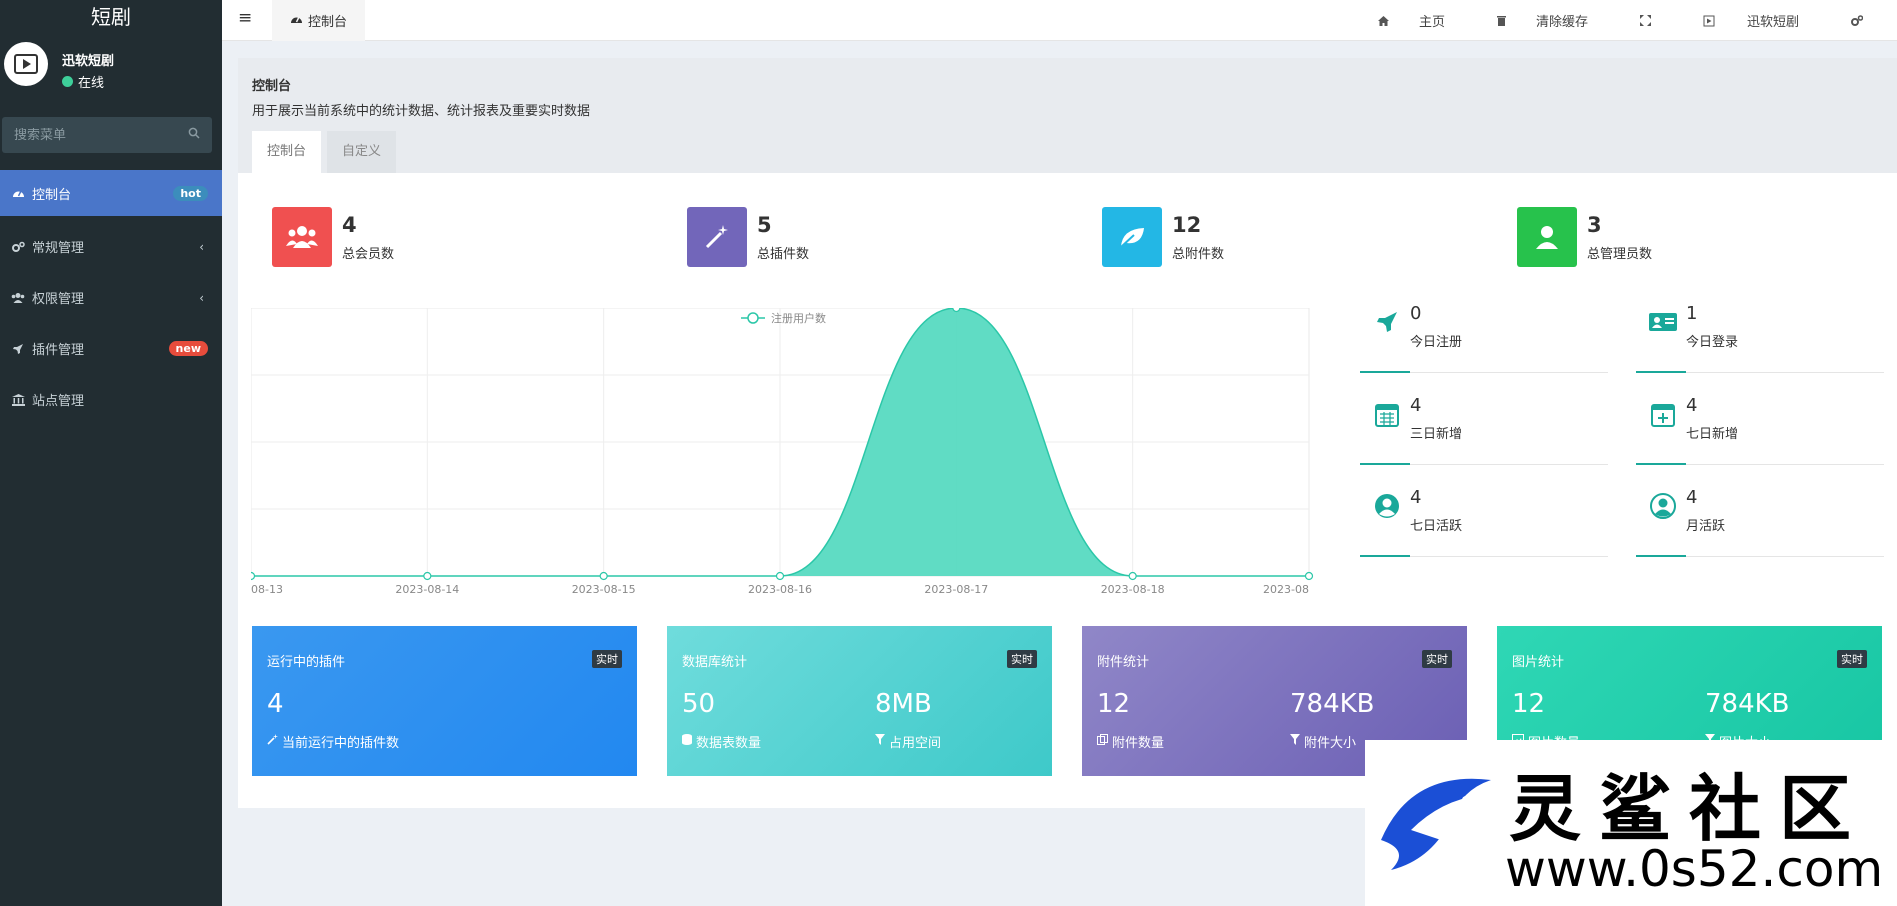 The height and width of the screenshot is (906, 1897). What do you see at coordinates (190, 193) in the screenshot?
I see `hot-badge: hot` at bounding box center [190, 193].